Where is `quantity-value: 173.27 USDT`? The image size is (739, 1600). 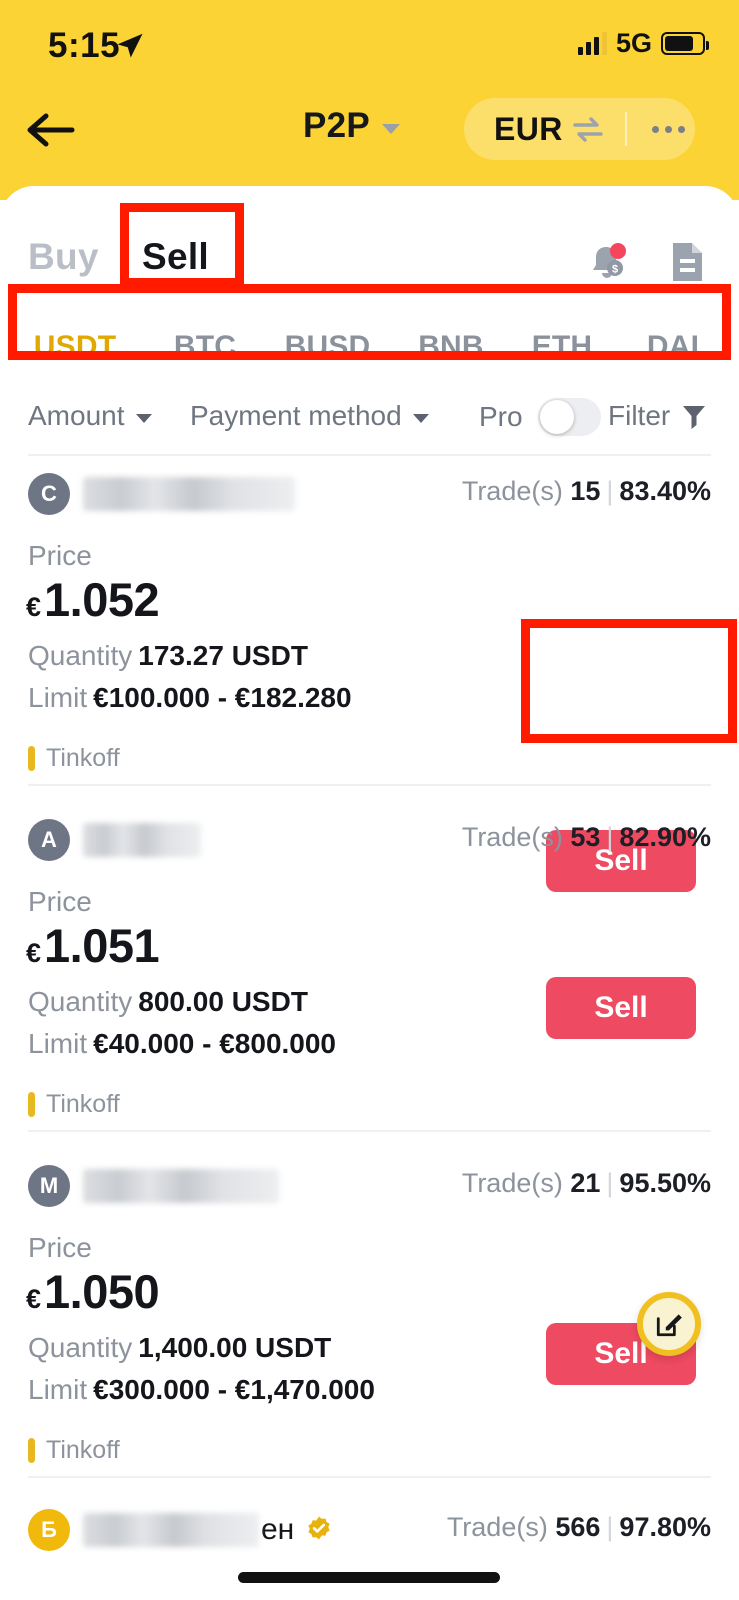
quantity-value: 173.27 USDT is located at coordinates (223, 655).